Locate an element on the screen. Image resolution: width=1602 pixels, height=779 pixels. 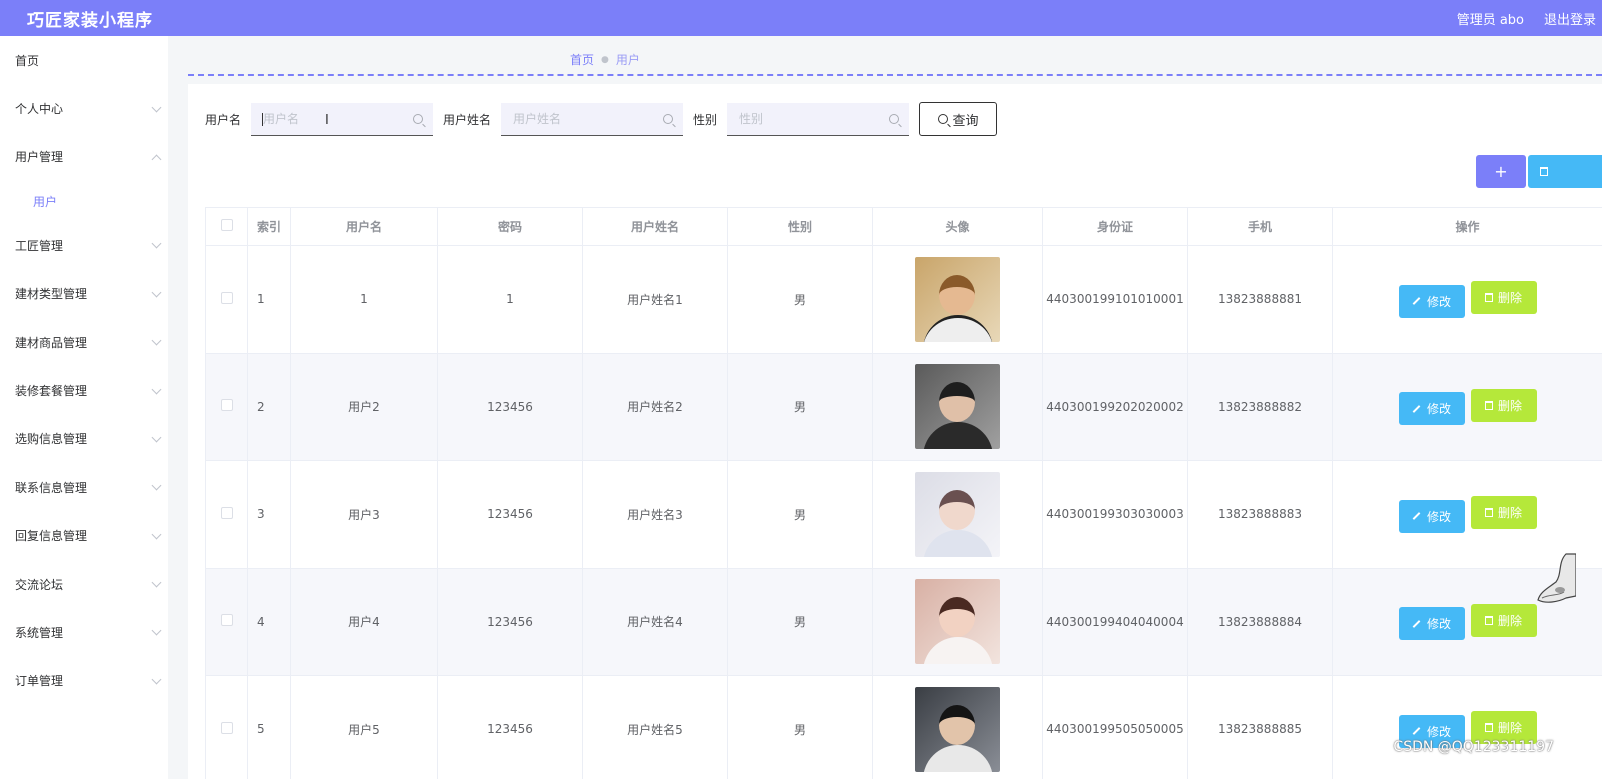
avatar-cell is located at coordinates (957, 621).